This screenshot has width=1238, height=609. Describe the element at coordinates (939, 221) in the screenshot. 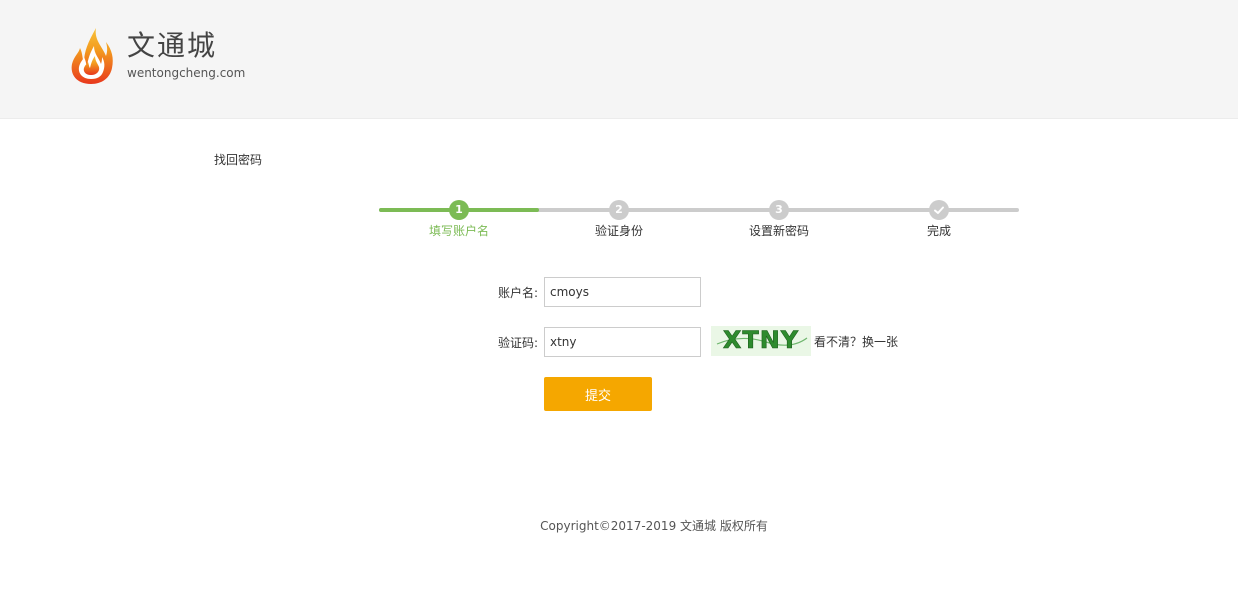

I see `step-complete: 完成` at that location.